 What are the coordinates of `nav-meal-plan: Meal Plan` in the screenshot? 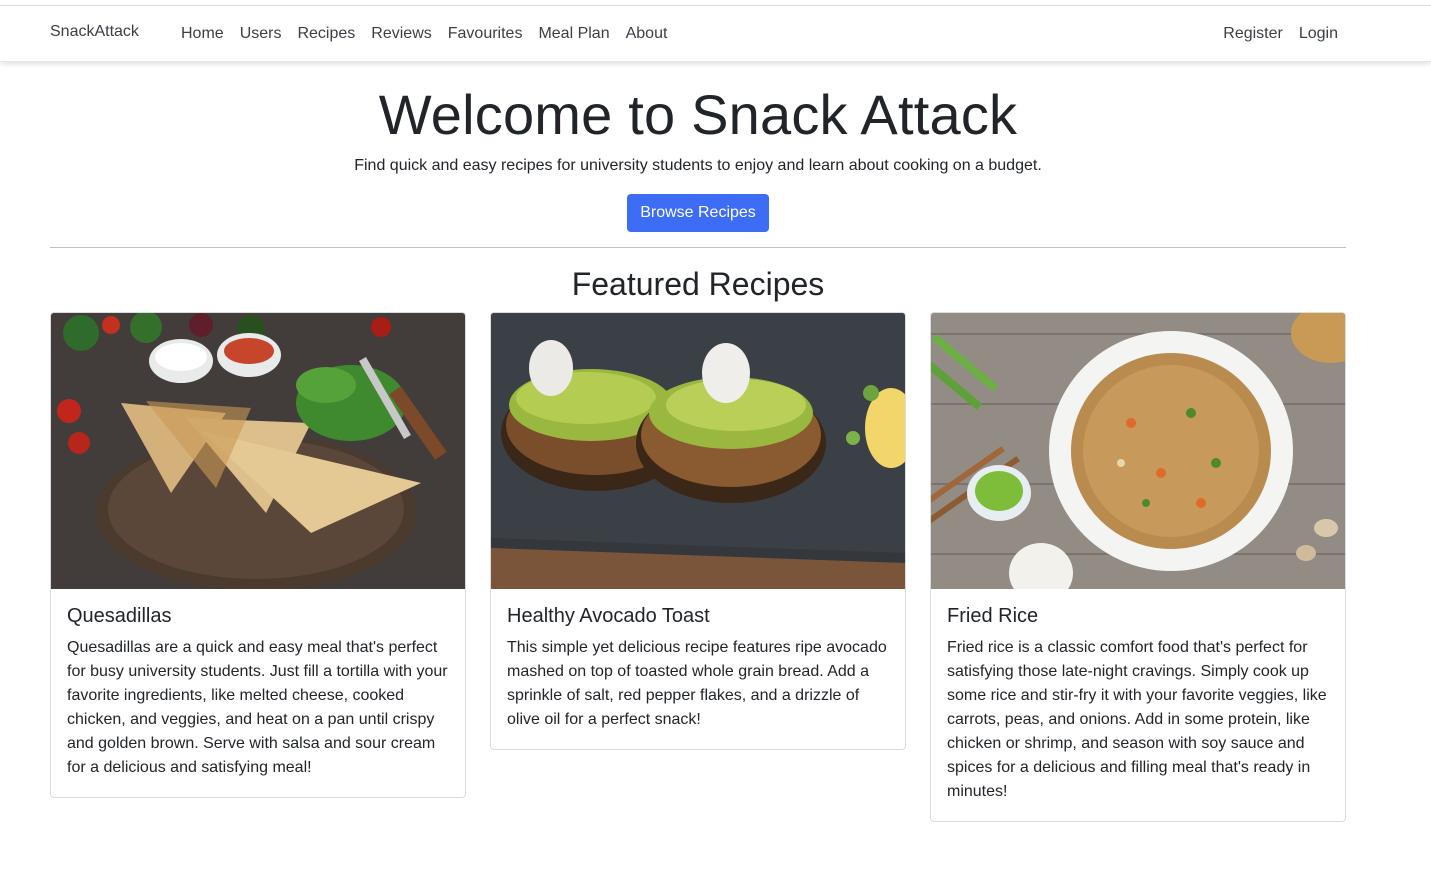 It's located at (573, 34).